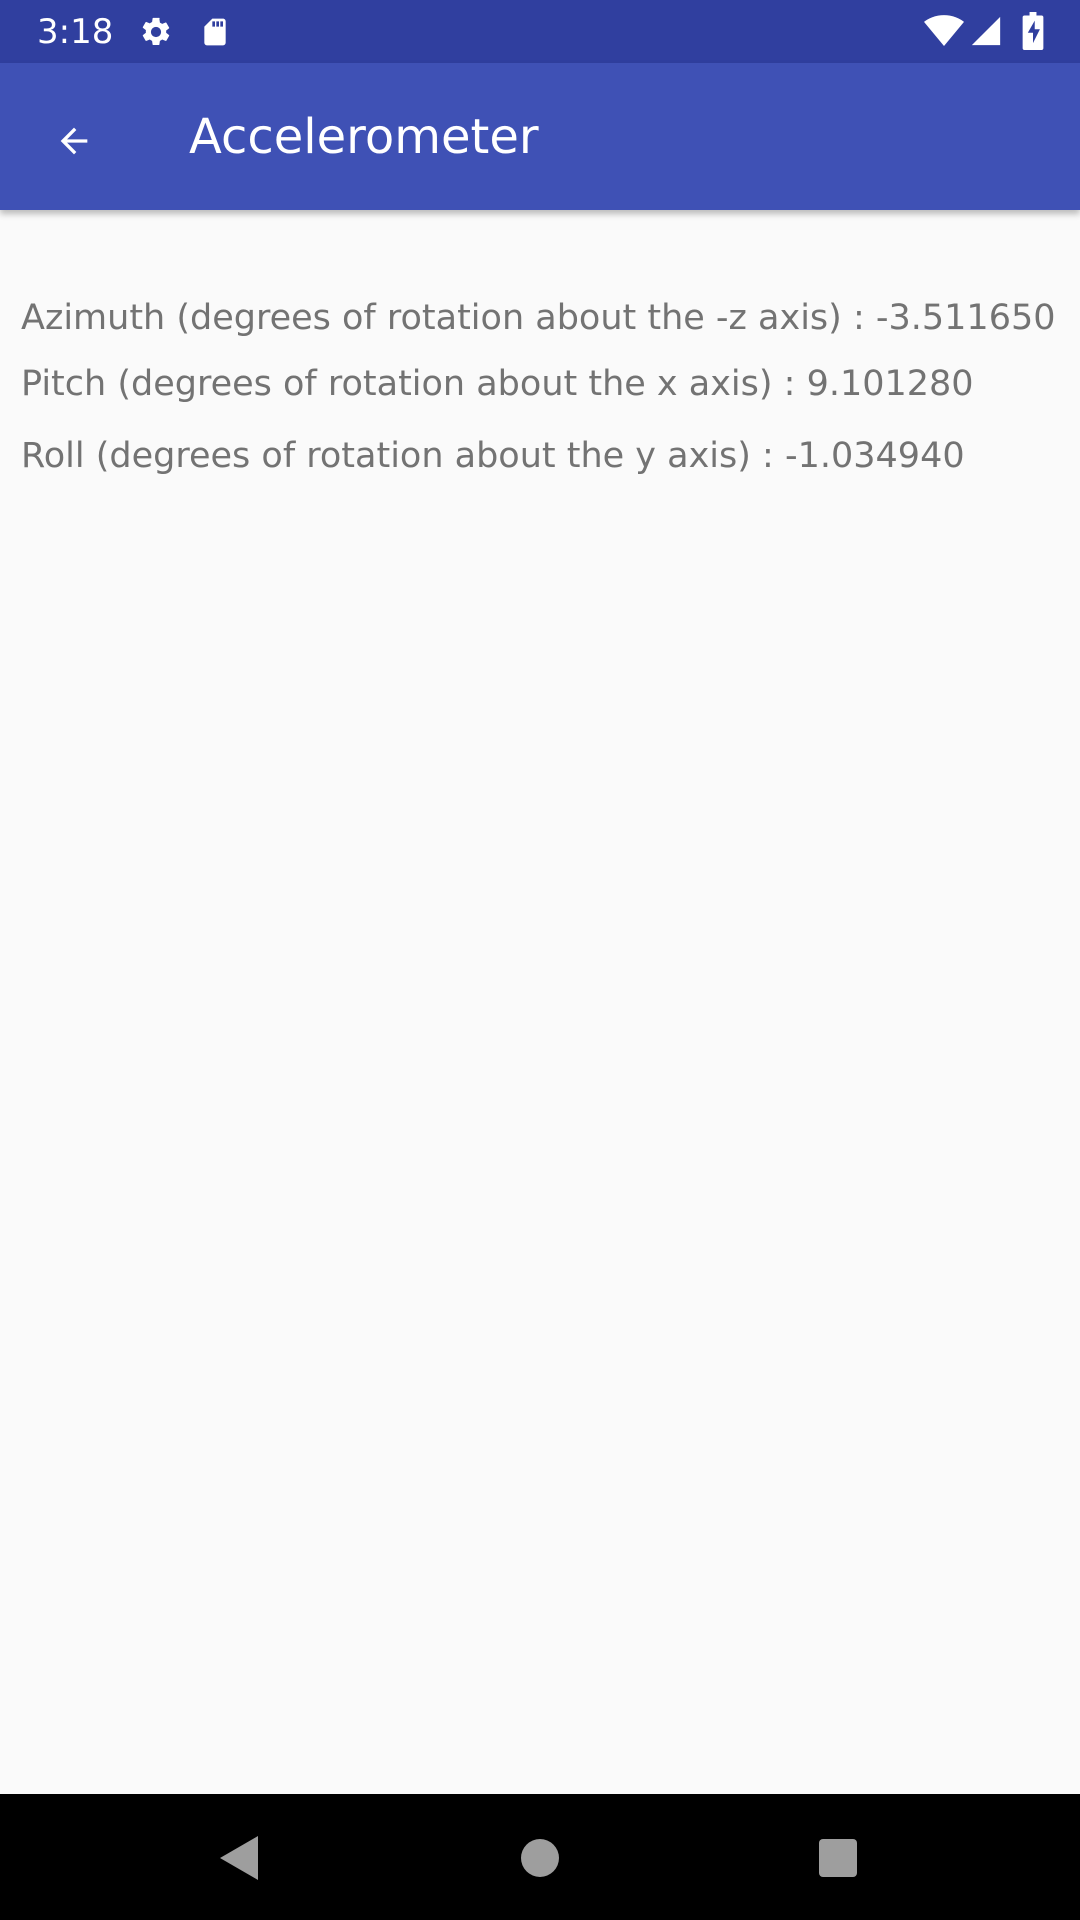  What do you see at coordinates (75, 32) in the screenshot?
I see `status-time: 3:18` at bounding box center [75, 32].